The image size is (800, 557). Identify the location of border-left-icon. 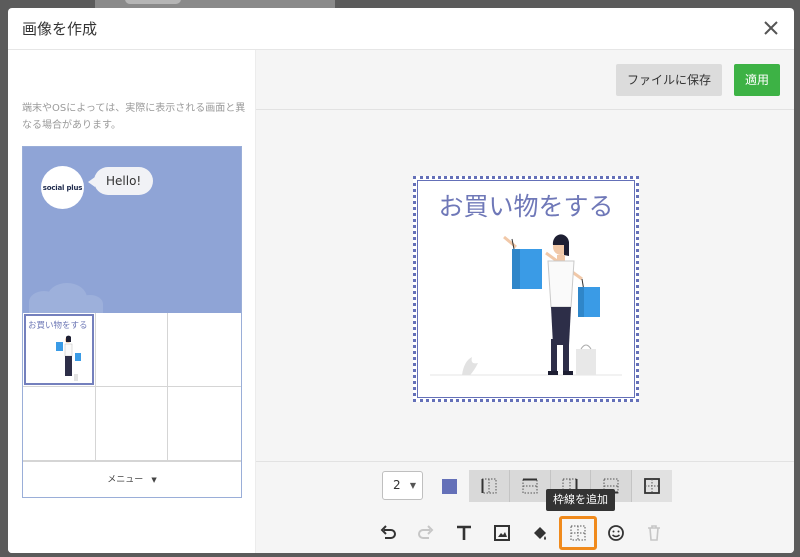
(489, 486).